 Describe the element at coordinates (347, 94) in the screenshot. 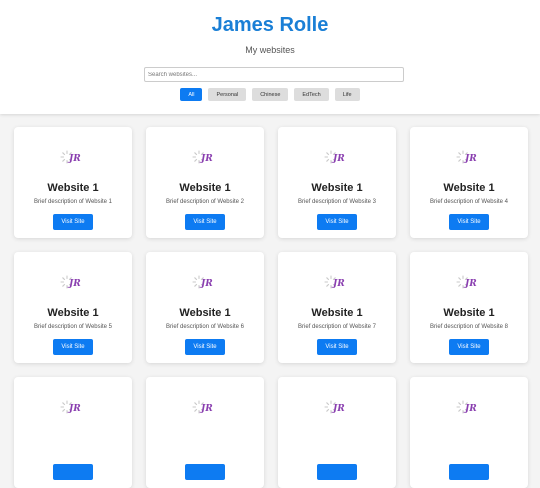

I see `filter-life-button: Life` at that location.